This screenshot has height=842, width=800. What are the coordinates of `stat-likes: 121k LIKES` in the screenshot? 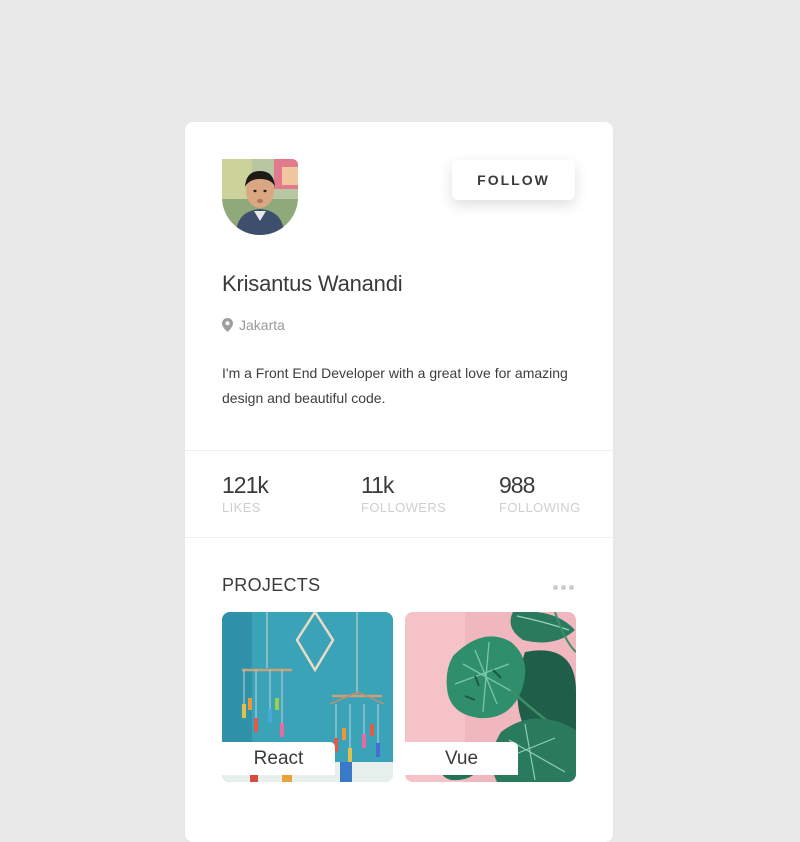 It's located at (245, 493).